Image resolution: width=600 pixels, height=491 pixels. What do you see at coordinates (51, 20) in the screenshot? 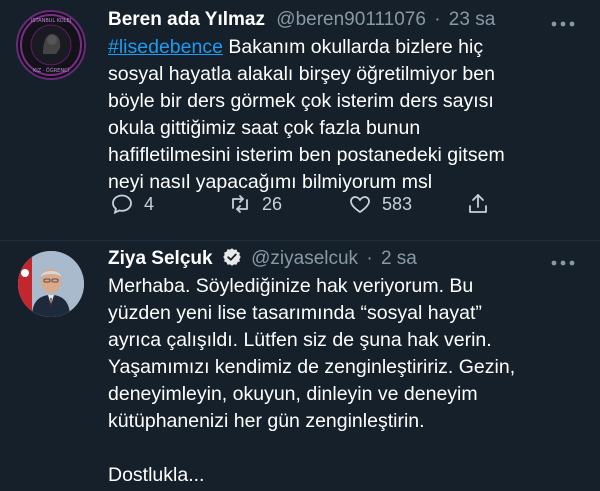
I see `svg-text: İSTANBUL KOLEJ` at bounding box center [51, 20].